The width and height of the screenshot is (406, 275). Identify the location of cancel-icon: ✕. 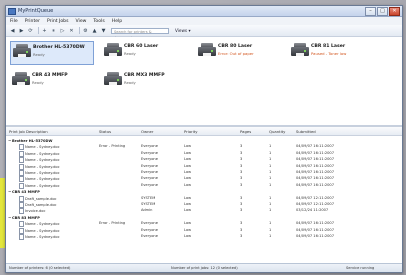
(71, 30).